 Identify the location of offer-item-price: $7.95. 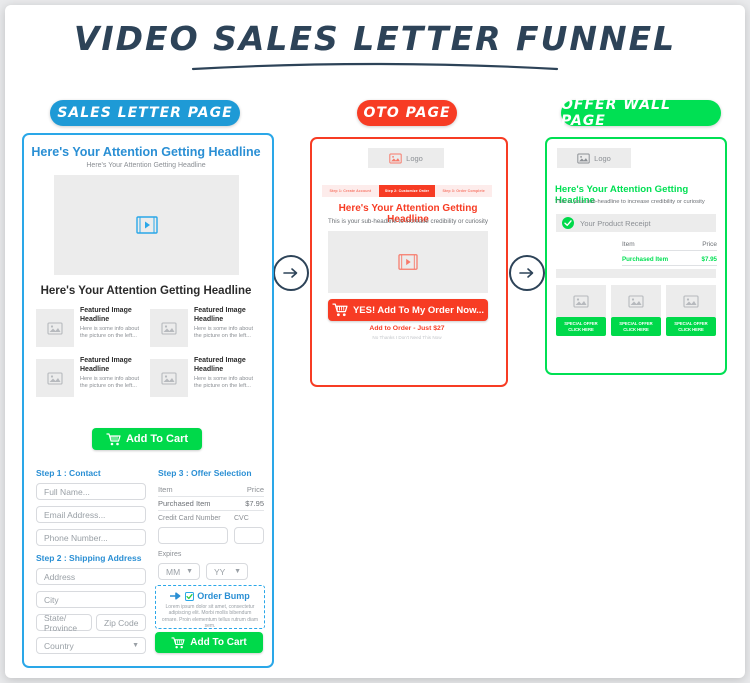
(254, 503).